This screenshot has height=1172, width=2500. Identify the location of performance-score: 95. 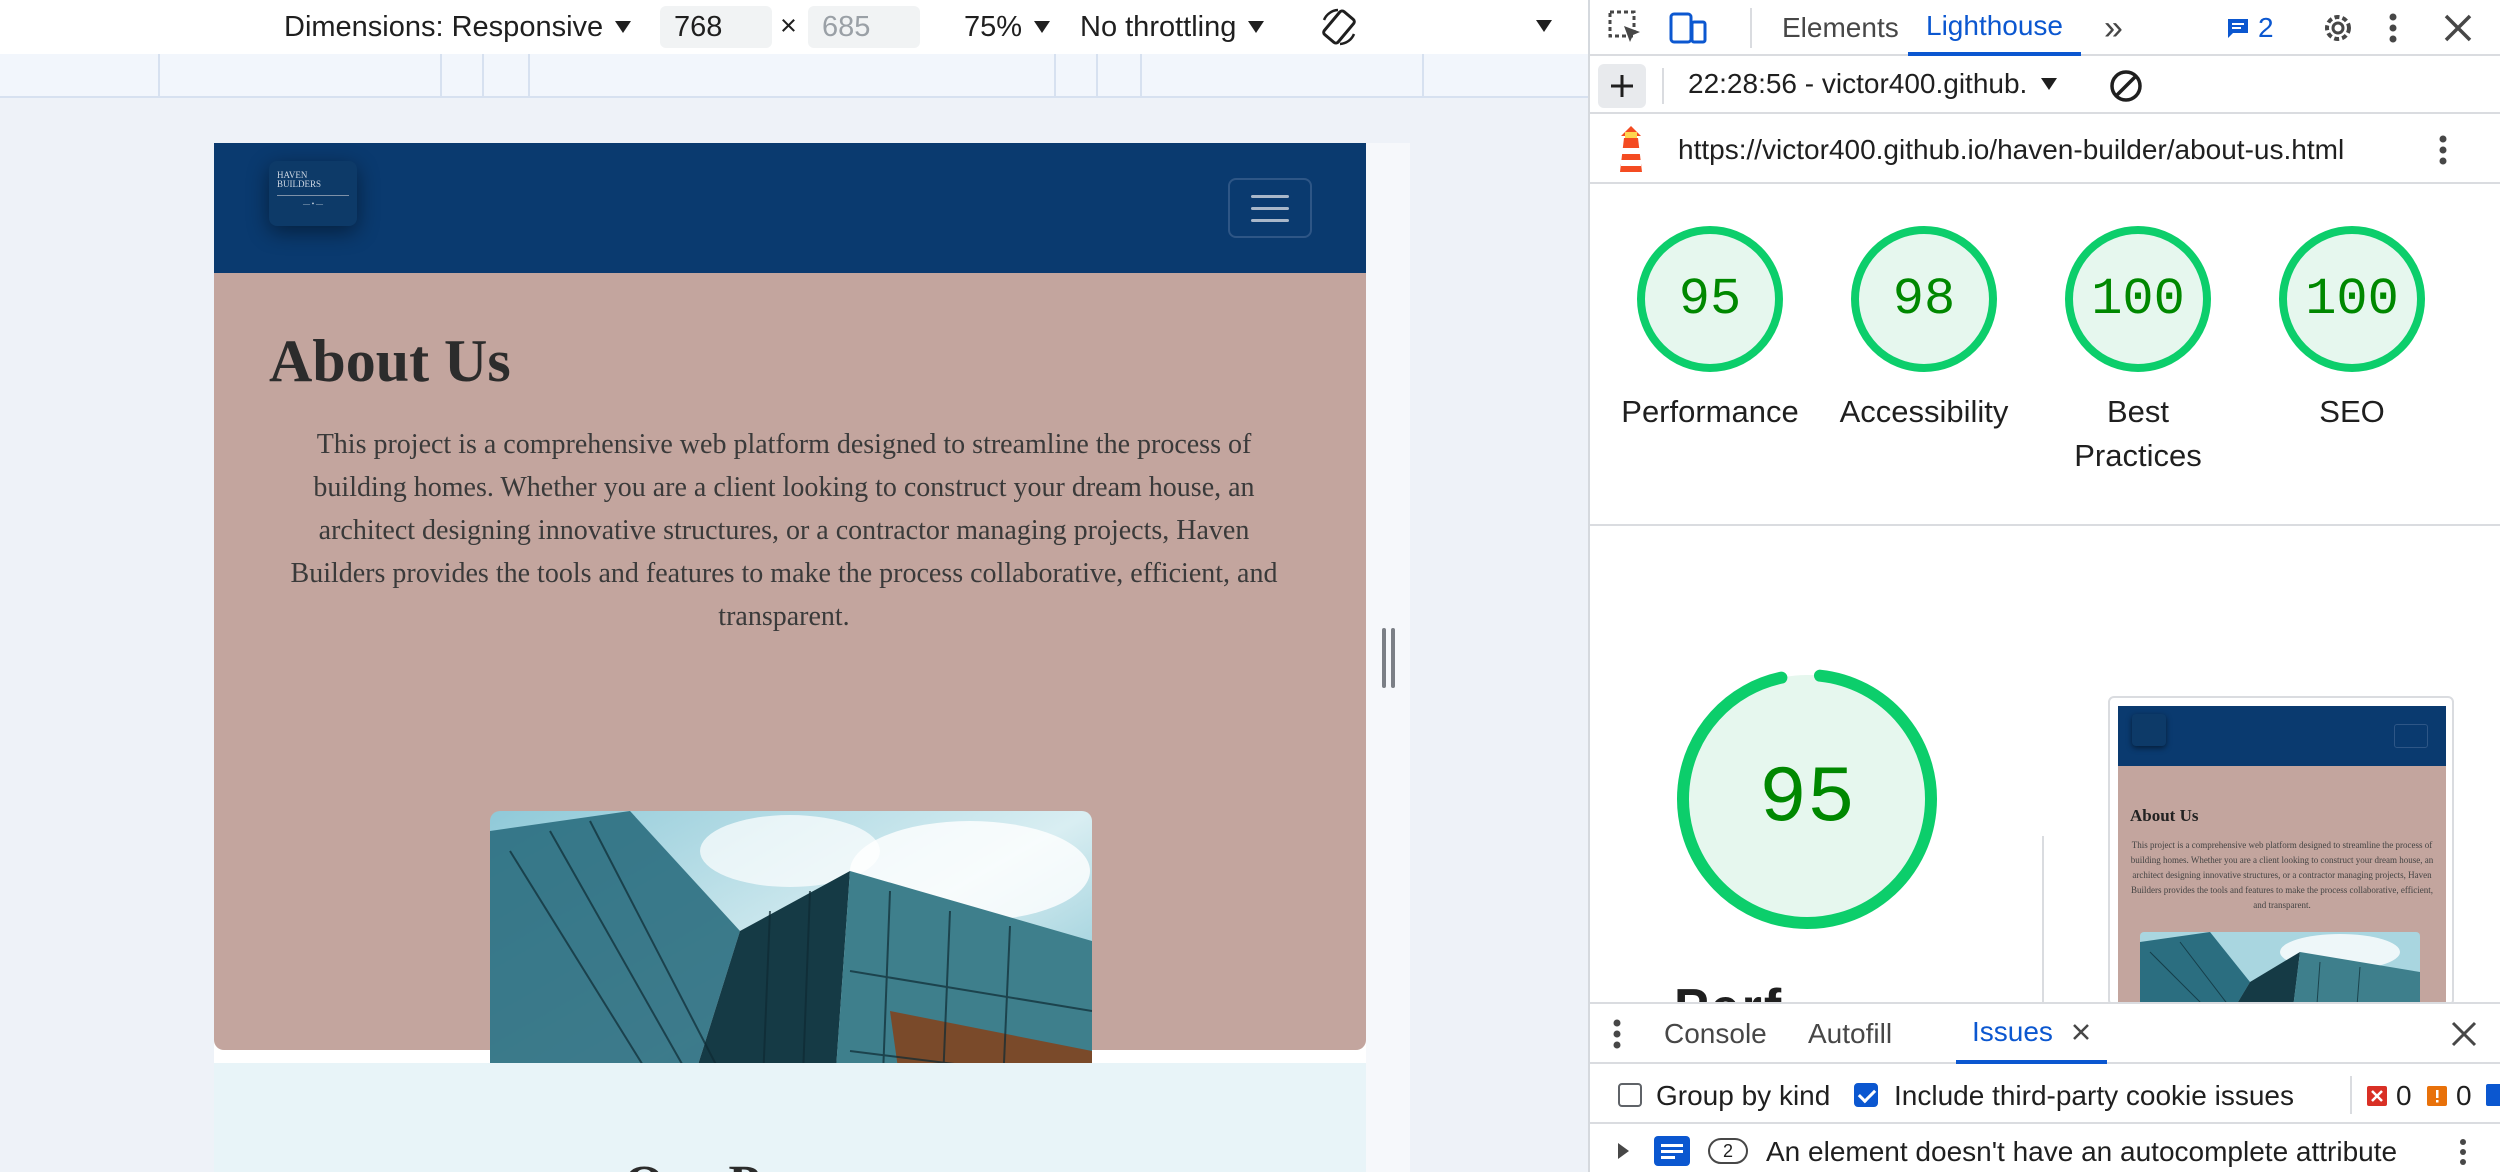
(1806, 799).